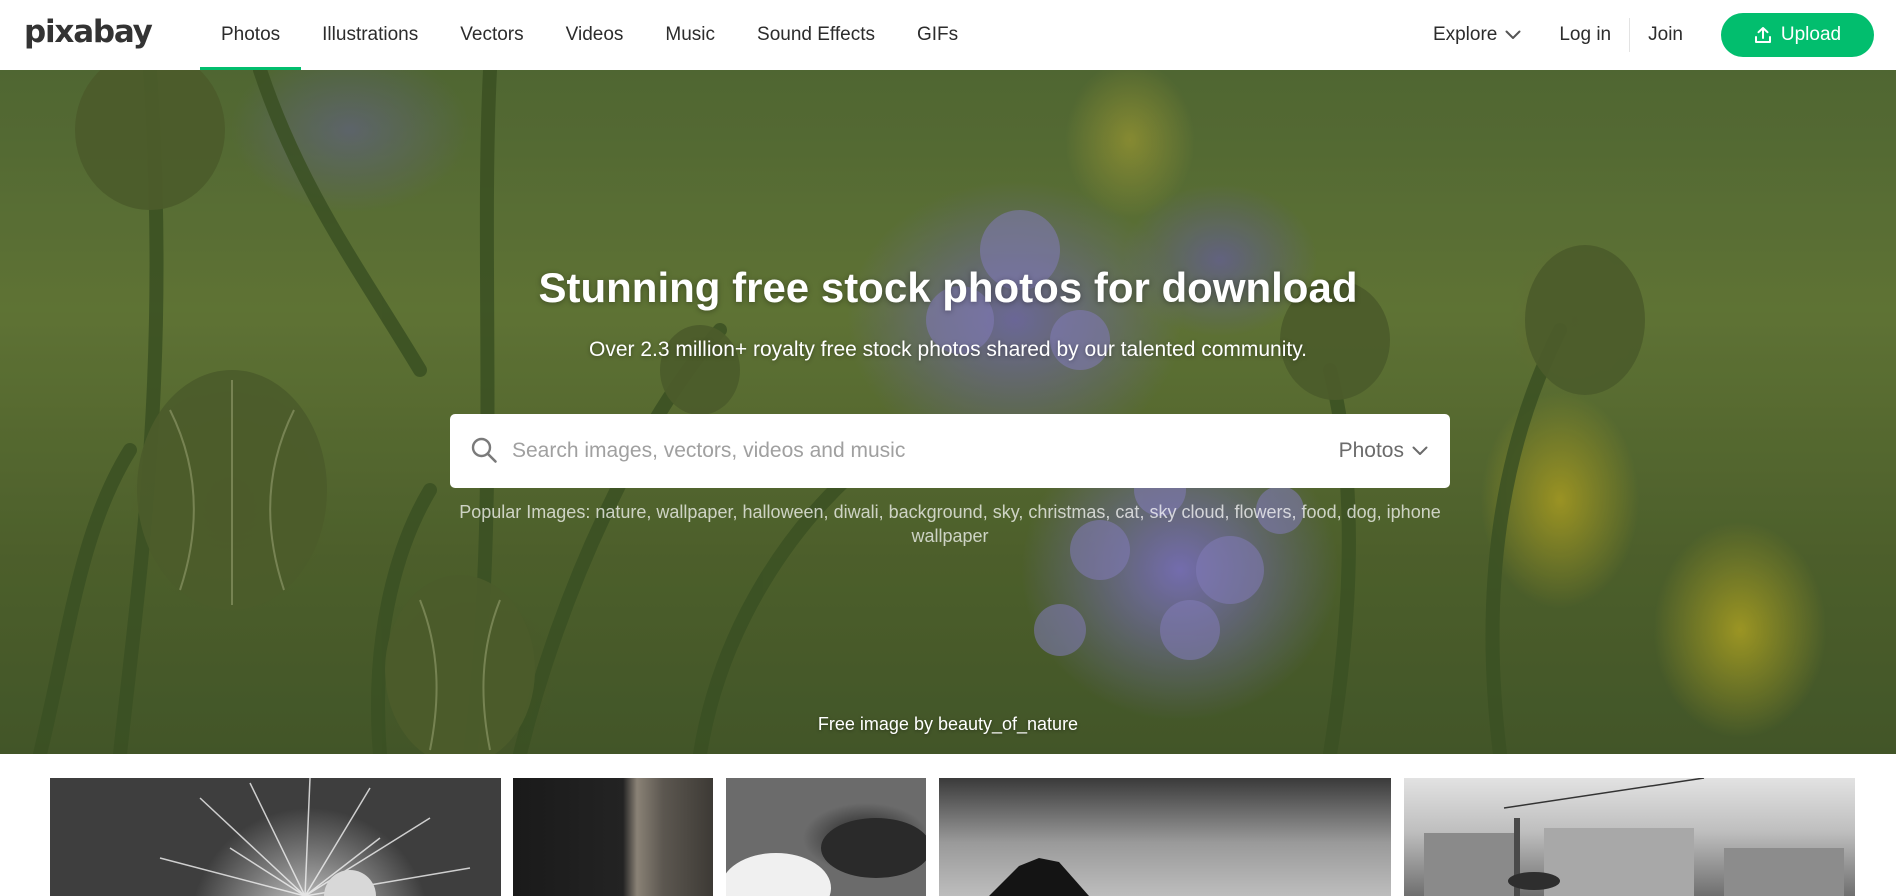 The image size is (1896, 896). Describe the element at coordinates (88, 32) in the screenshot. I see `pixabay-logo: pixabay` at that location.